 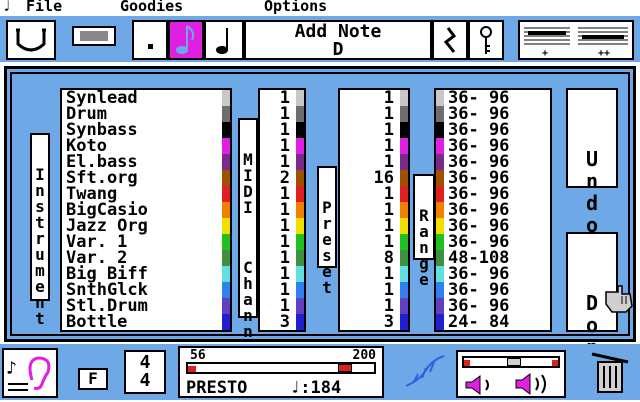 I want to click on dot-button, so click(x=150, y=40).